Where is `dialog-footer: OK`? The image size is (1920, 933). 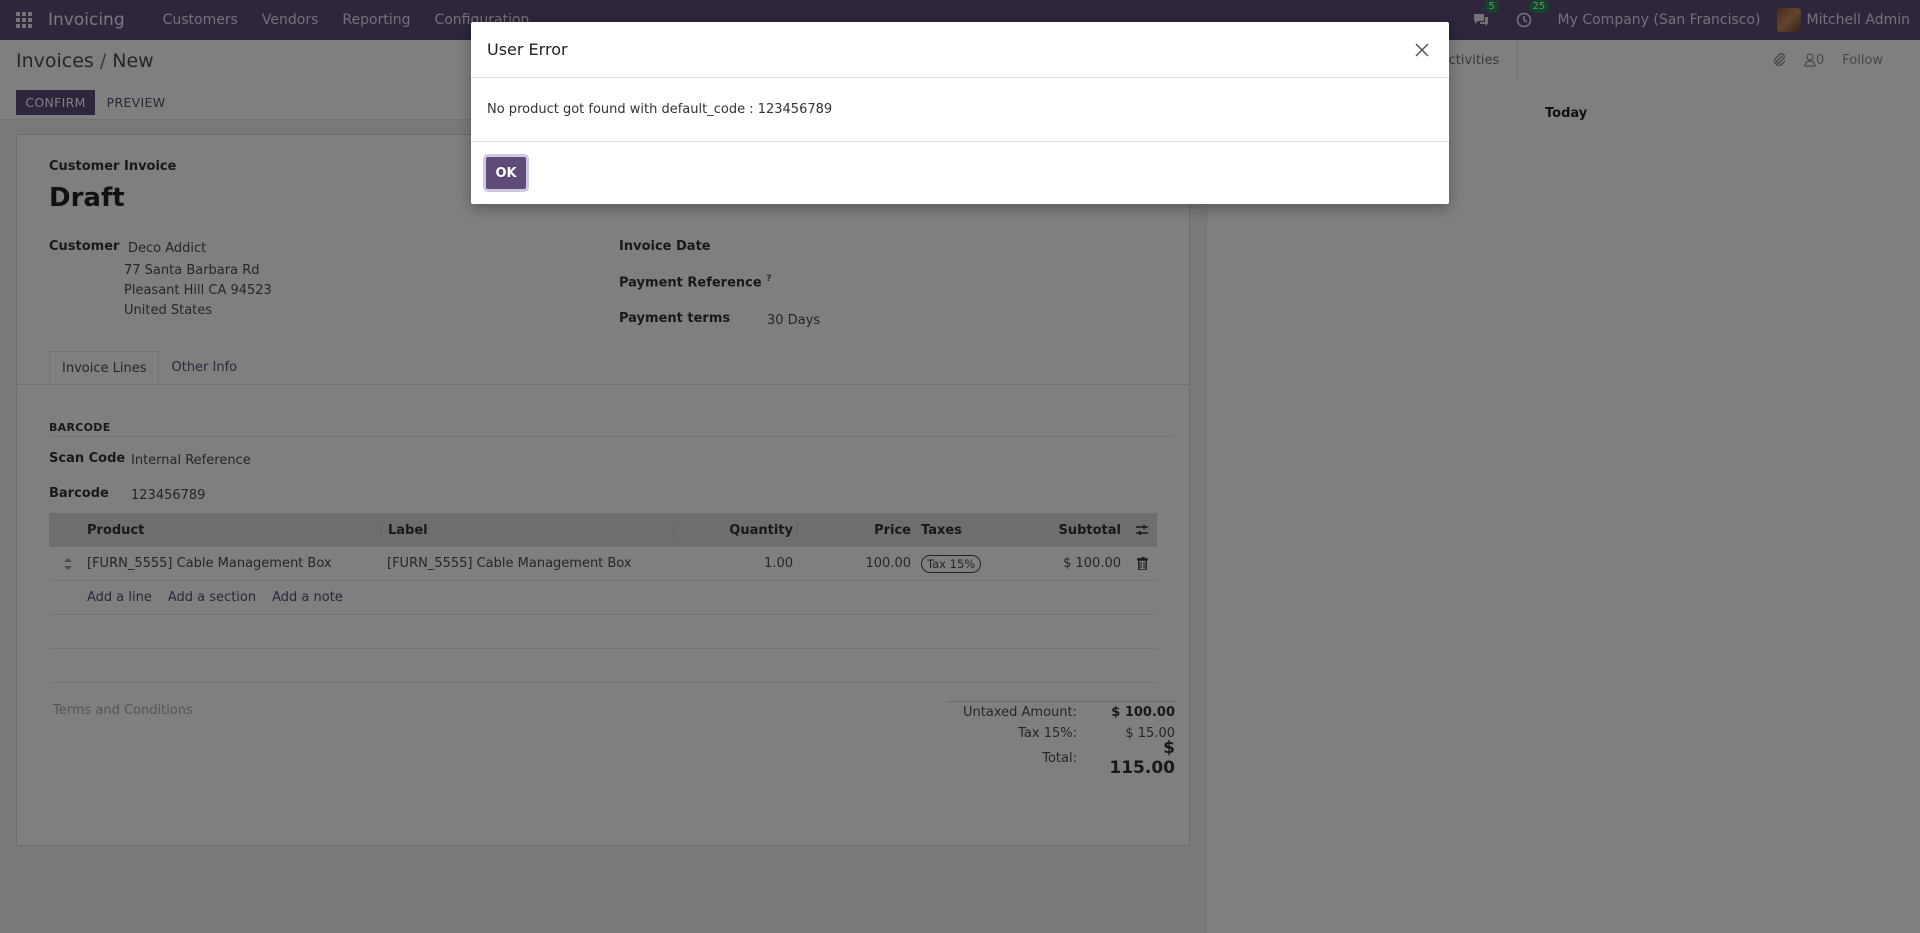
dialog-footer: OK is located at coordinates (960, 173).